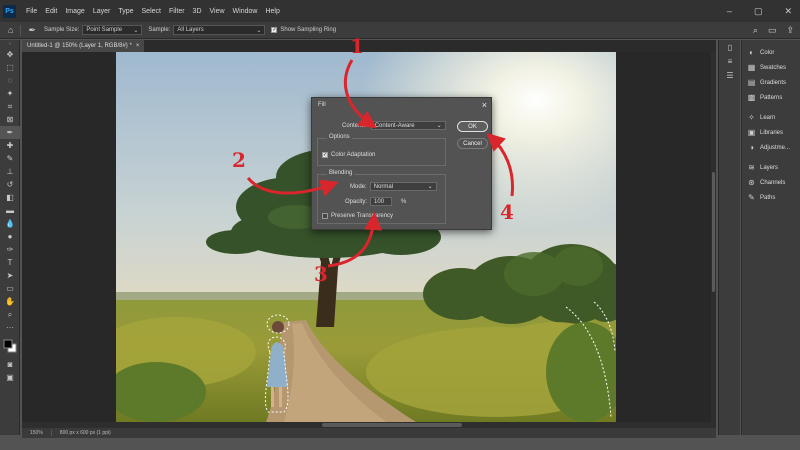 The image size is (800, 450). Describe the element at coordinates (321, 274) in the screenshot. I see `annotation-number-3: 3` at that location.